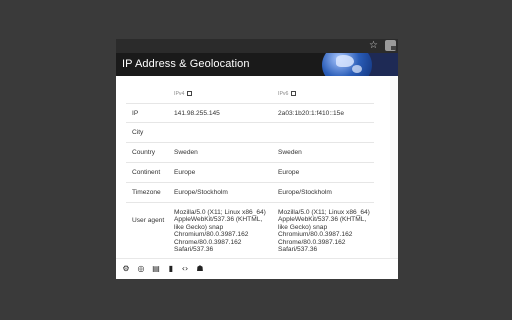 Image resolution: width=512 pixels, height=320 pixels. What do you see at coordinates (185, 269) in the screenshot?
I see `code-icon: ‹›` at bounding box center [185, 269].